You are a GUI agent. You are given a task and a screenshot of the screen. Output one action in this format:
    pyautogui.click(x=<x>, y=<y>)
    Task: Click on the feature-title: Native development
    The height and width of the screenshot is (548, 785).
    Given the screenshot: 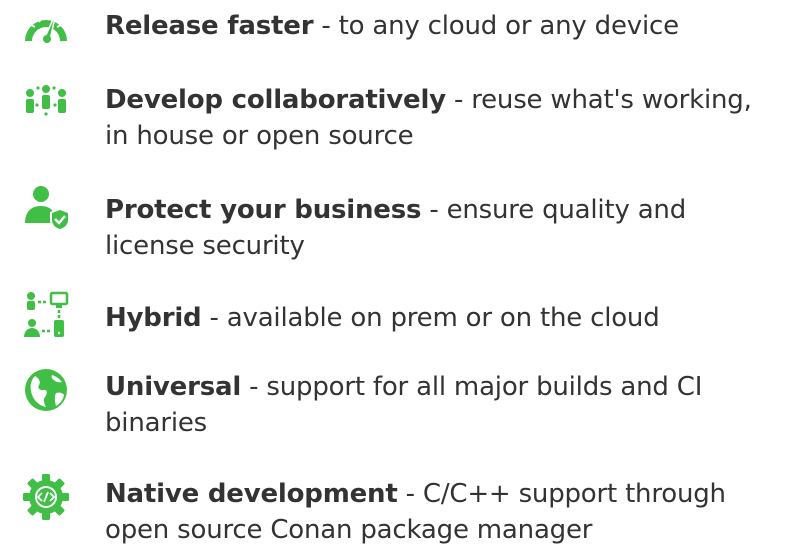 What is the action you would take?
    pyautogui.click(x=251, y=494)
    